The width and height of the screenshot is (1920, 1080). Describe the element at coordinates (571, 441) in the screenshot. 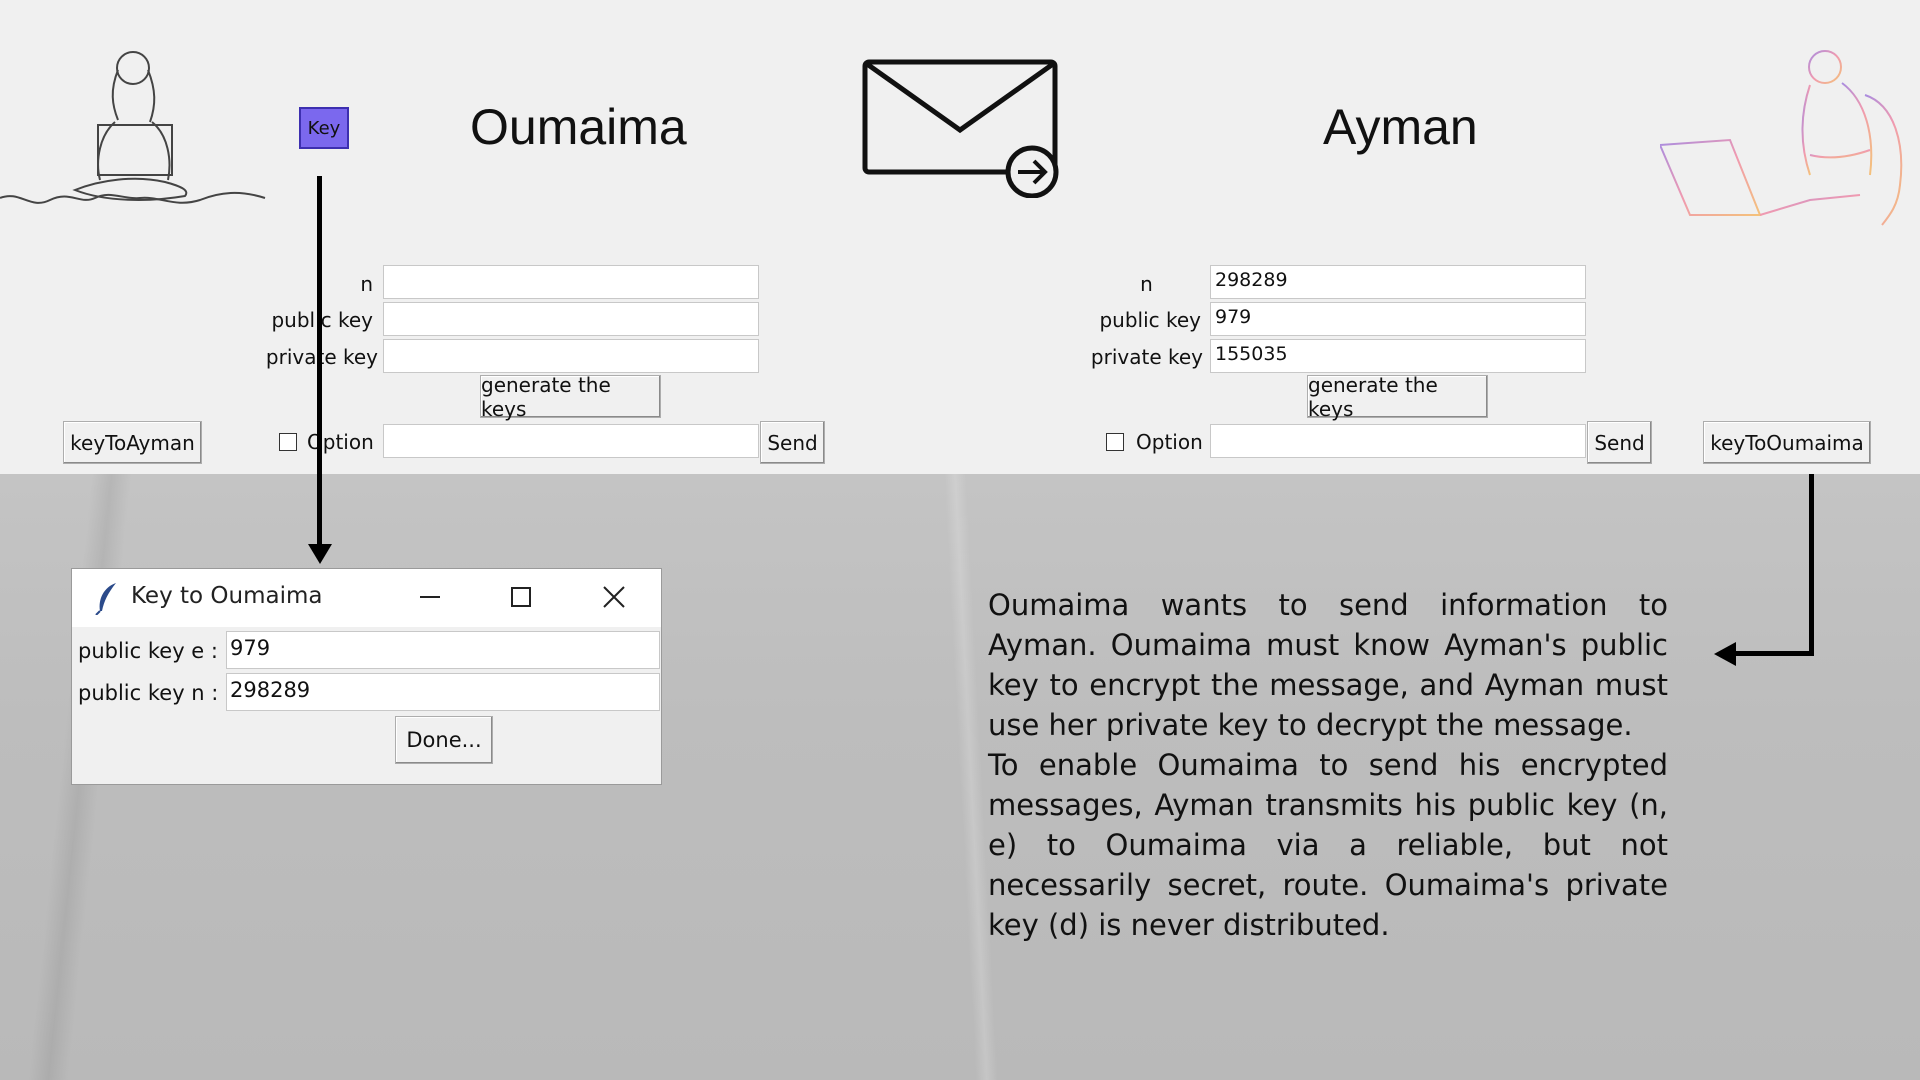

I see `left-message-field` at that location.